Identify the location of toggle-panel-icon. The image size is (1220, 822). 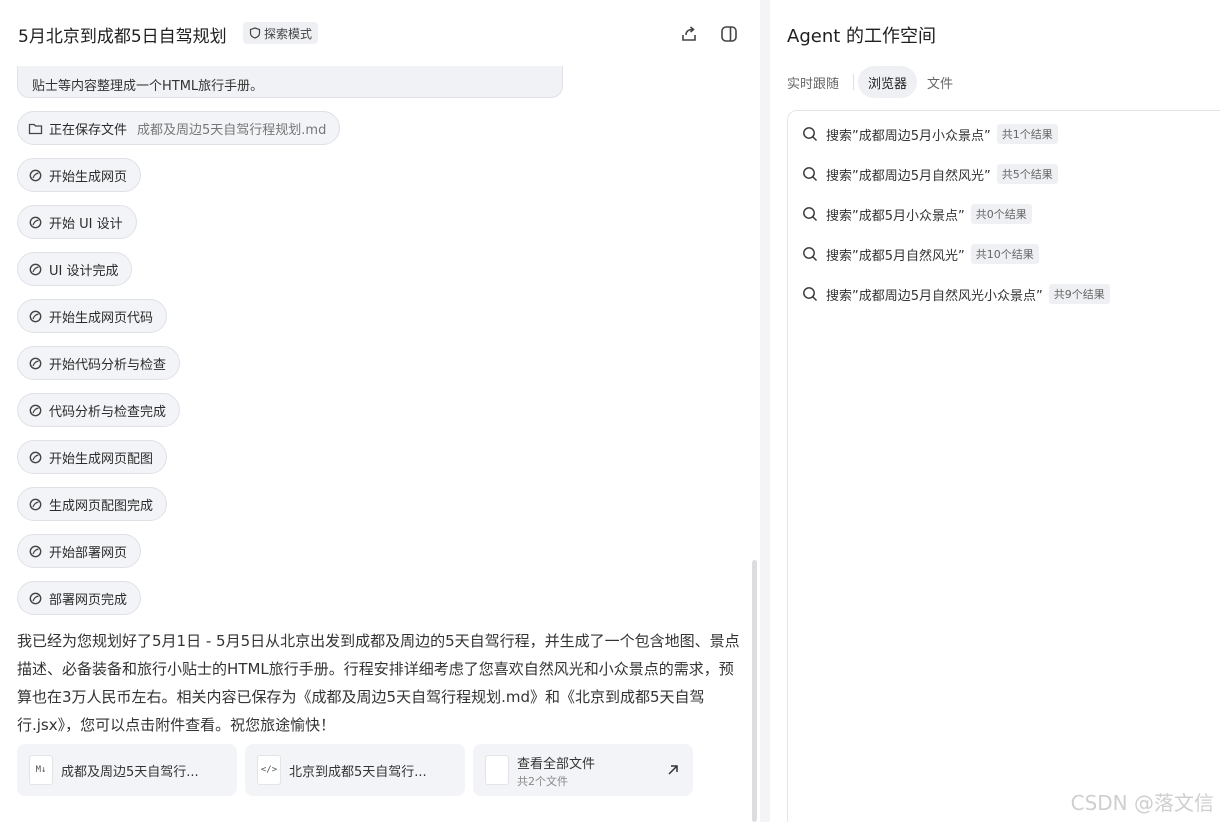
(729, 34).